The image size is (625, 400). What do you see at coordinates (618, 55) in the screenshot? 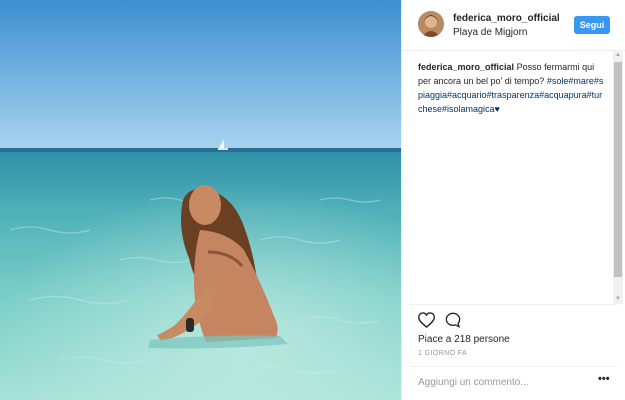
I see `scroll-up-arrow-icon: ▲` at bounding box center [618, 55].